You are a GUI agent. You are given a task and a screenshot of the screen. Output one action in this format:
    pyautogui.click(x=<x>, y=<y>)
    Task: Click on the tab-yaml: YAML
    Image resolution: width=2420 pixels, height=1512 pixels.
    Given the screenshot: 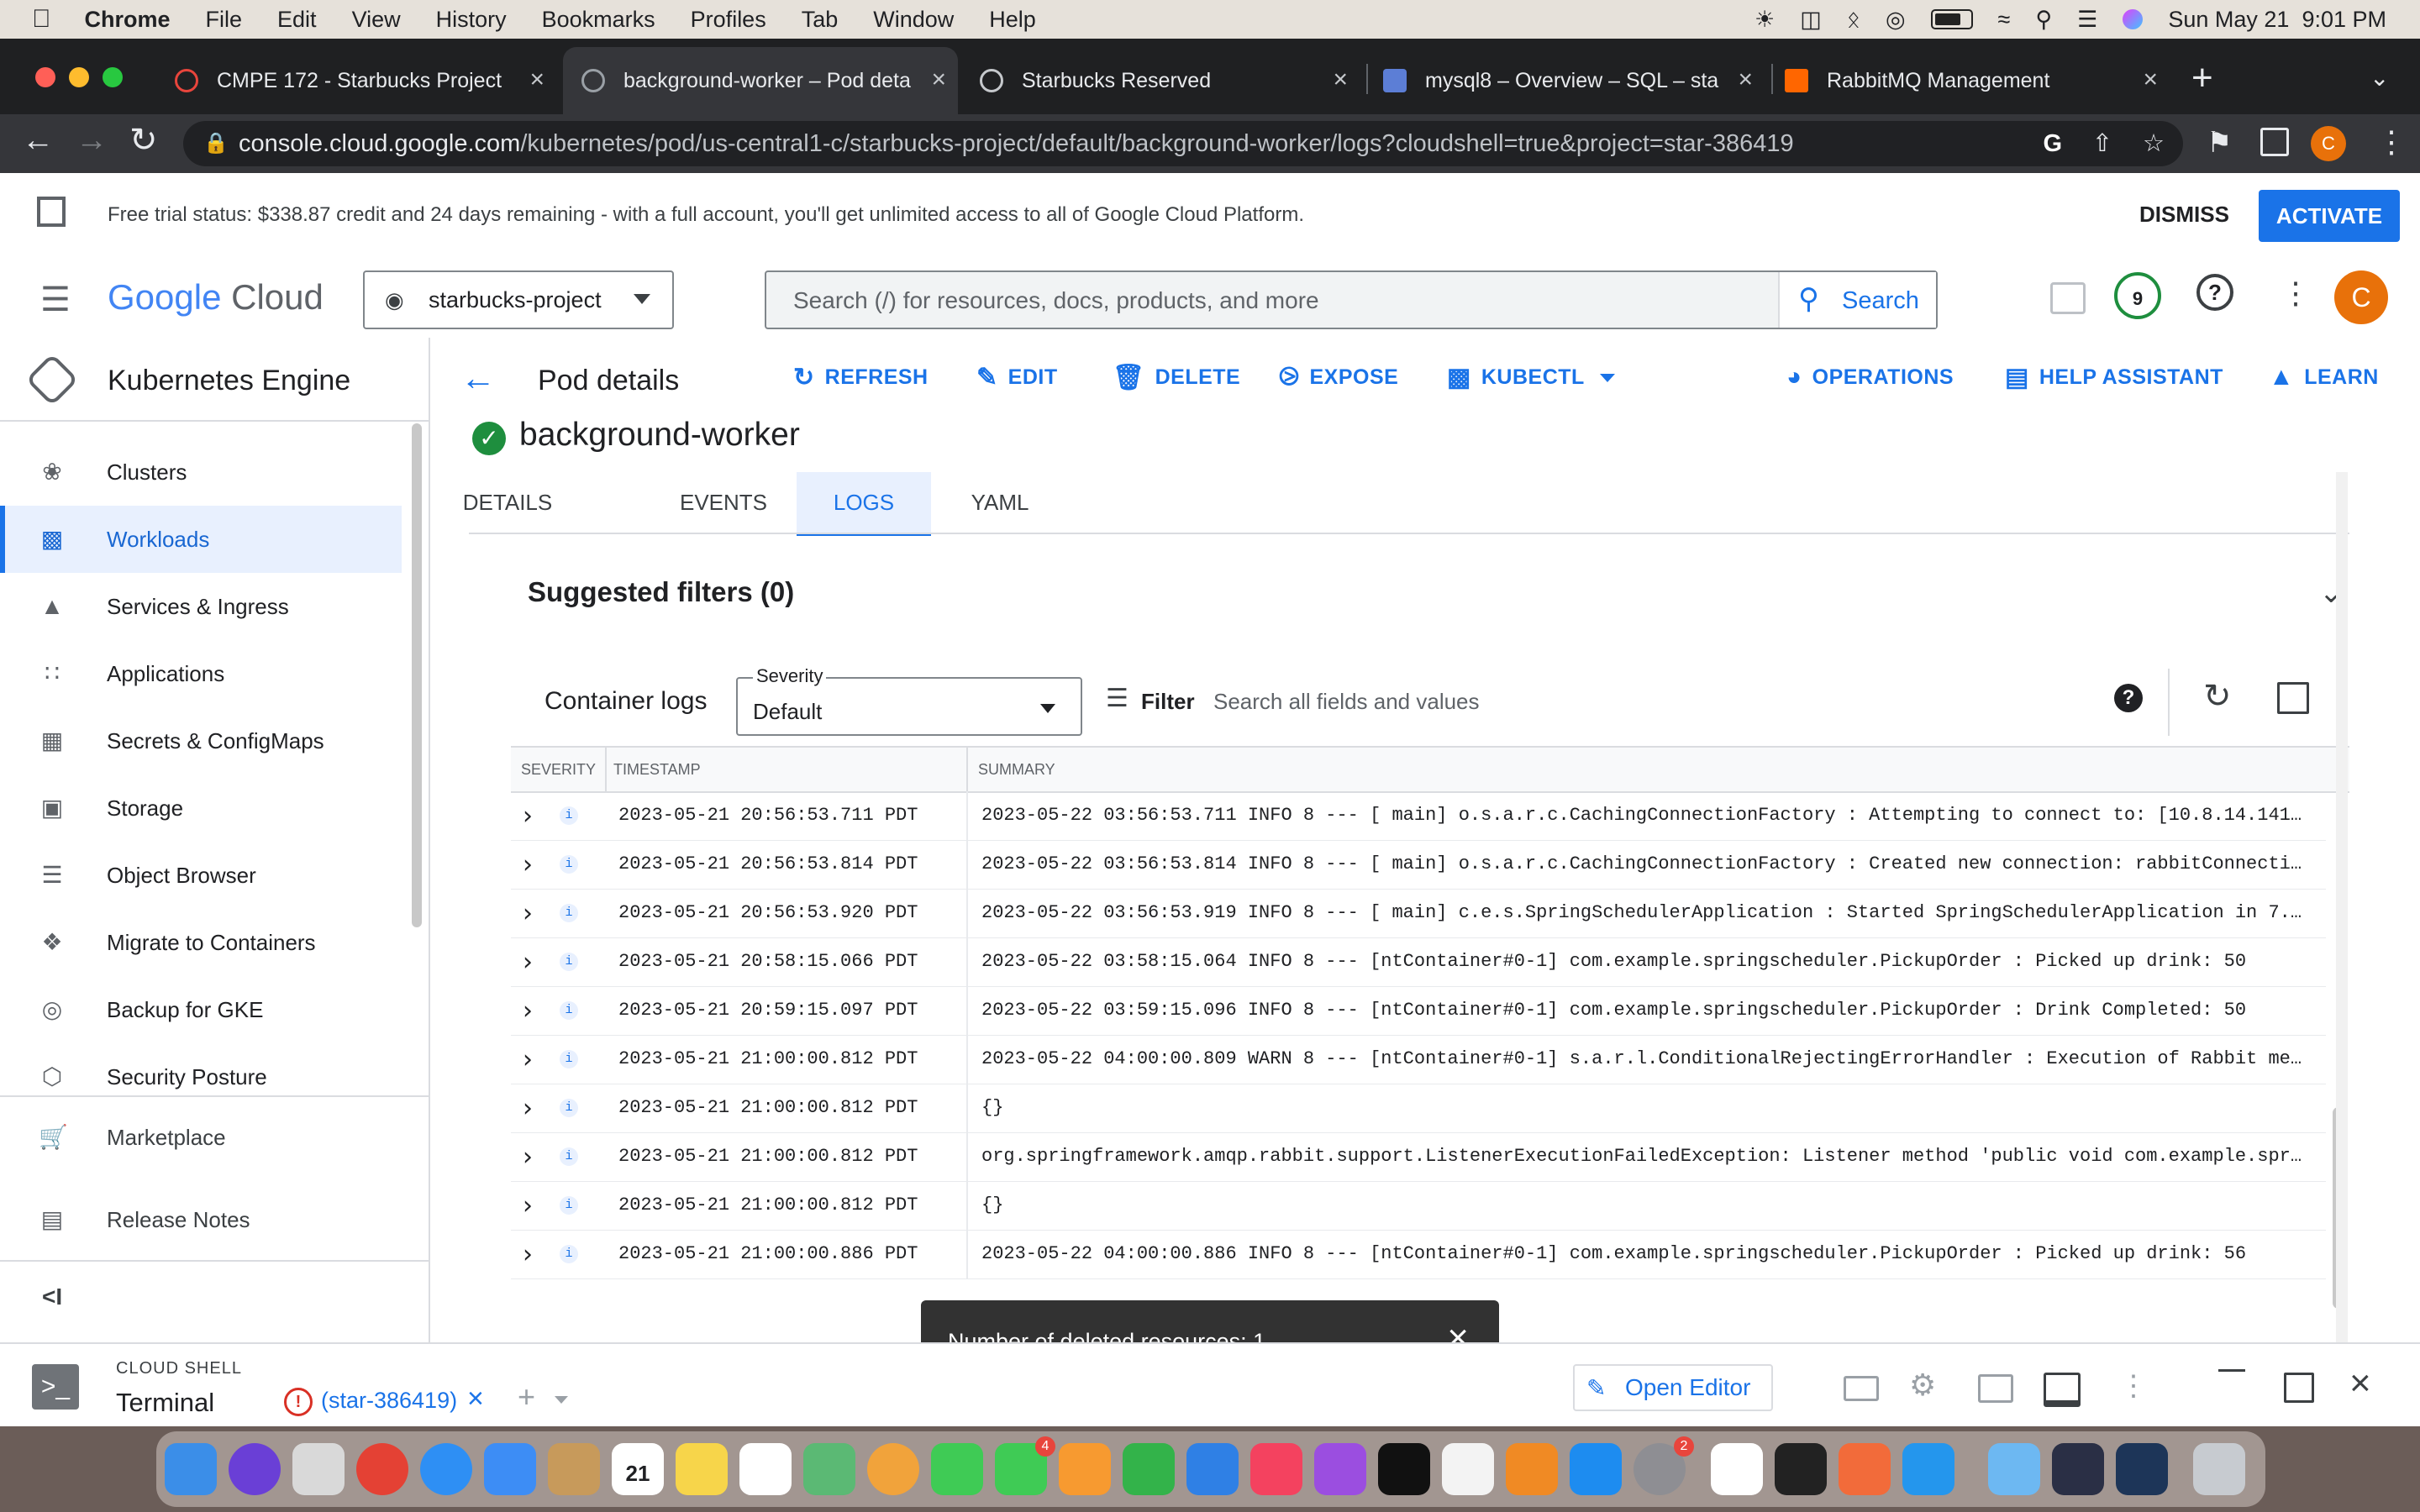 What is the action you would take?
    pyautogui.click(x=1000, y=502)
    